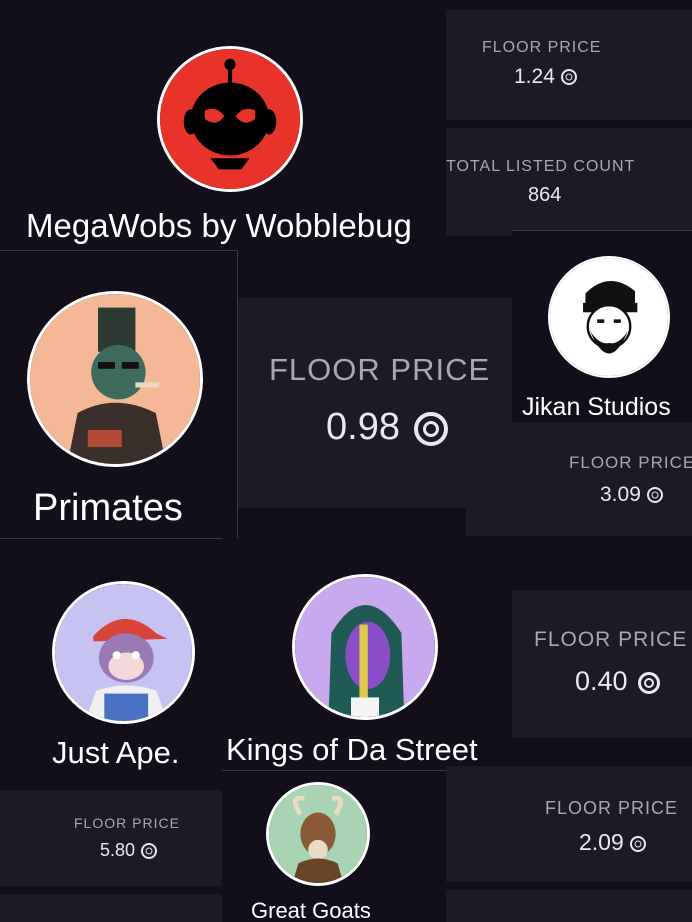  Describe the element at coordinates (116, 752) in the screenshot. I see `collection-name: Just Ape.` at that location.